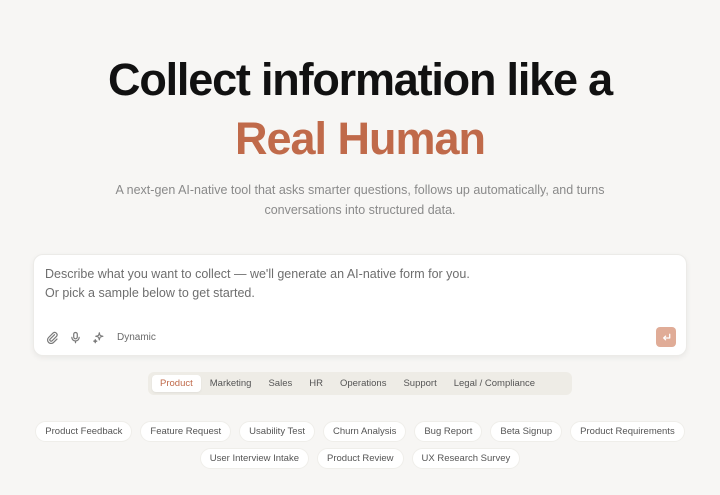 Image resolution: width=720 pixels, height=495 pixels. I want to click on hero-subtitle-line2: conversations into structured data., so click(360, 210).